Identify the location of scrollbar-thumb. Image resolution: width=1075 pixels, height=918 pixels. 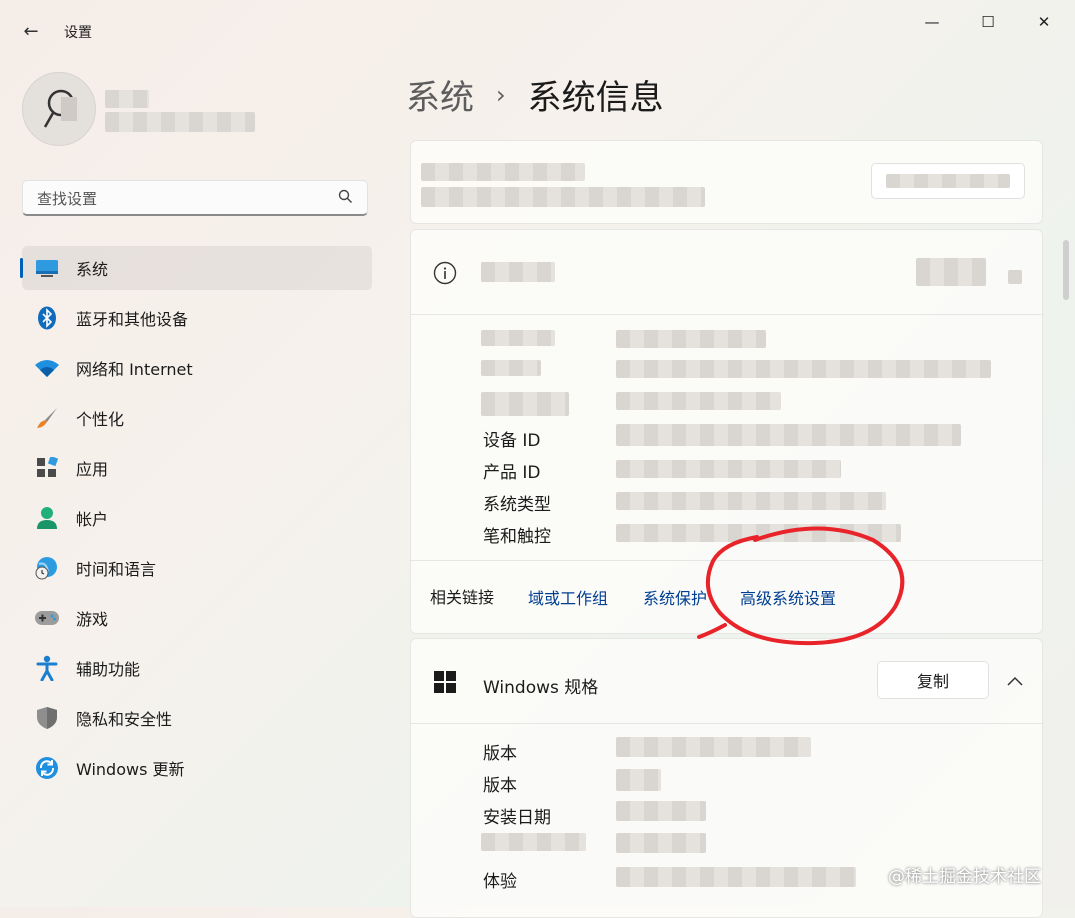
(1066, 270).